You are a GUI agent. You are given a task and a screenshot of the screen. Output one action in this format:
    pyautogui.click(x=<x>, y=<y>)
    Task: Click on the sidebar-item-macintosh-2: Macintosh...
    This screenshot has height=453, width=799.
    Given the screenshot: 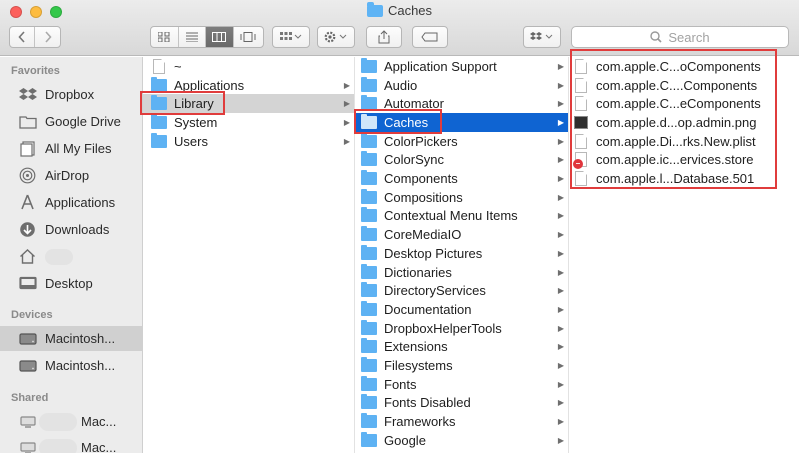 What is the action you would take?
    pyautogui.click(x=71, y=365)
    